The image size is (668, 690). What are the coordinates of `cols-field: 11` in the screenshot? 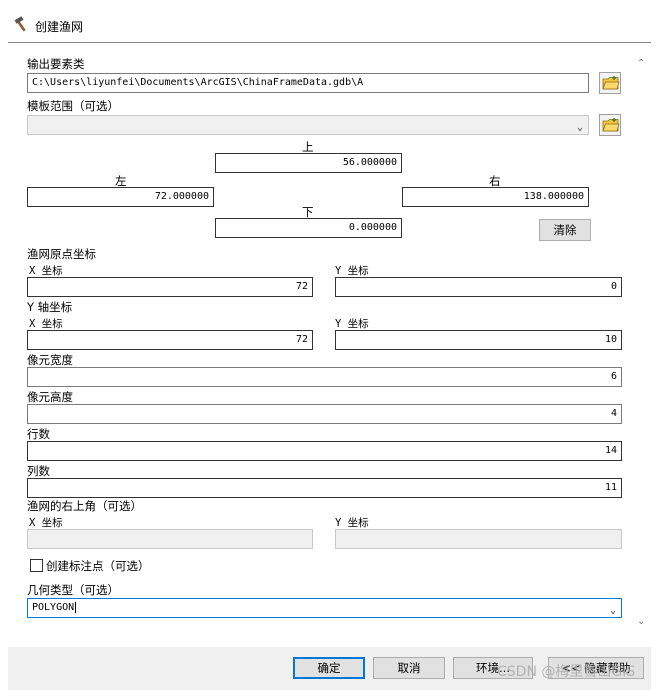 It's located at (324, 488).